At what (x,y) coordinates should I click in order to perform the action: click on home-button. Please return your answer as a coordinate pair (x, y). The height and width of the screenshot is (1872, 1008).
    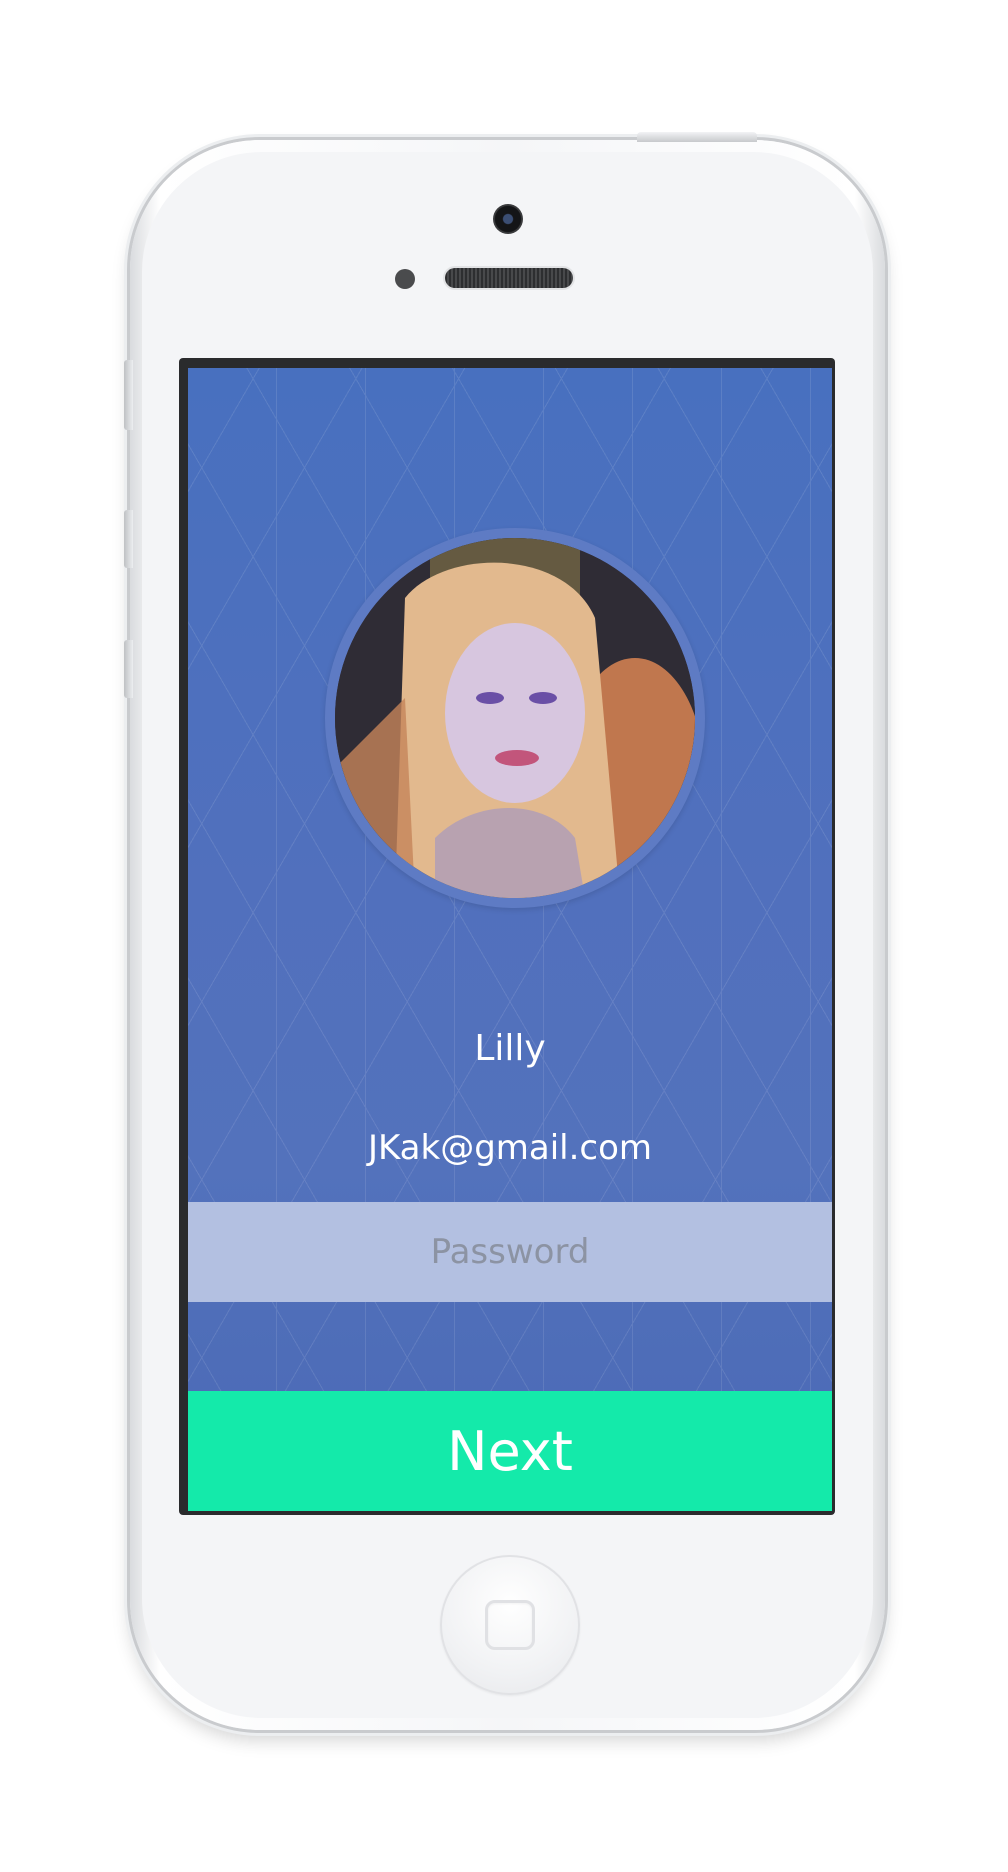
    Looking at the image, I should click on (510, 1625).